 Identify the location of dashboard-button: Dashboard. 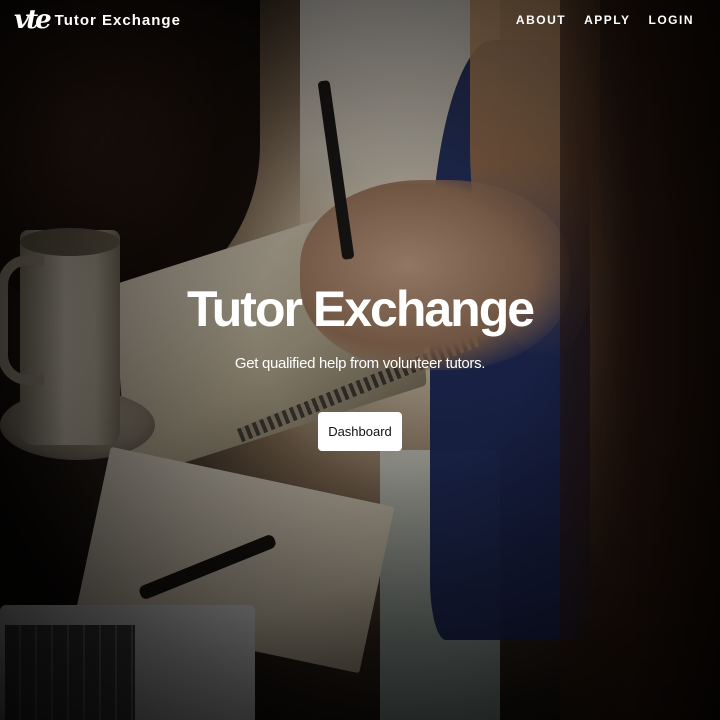
(360, 431).